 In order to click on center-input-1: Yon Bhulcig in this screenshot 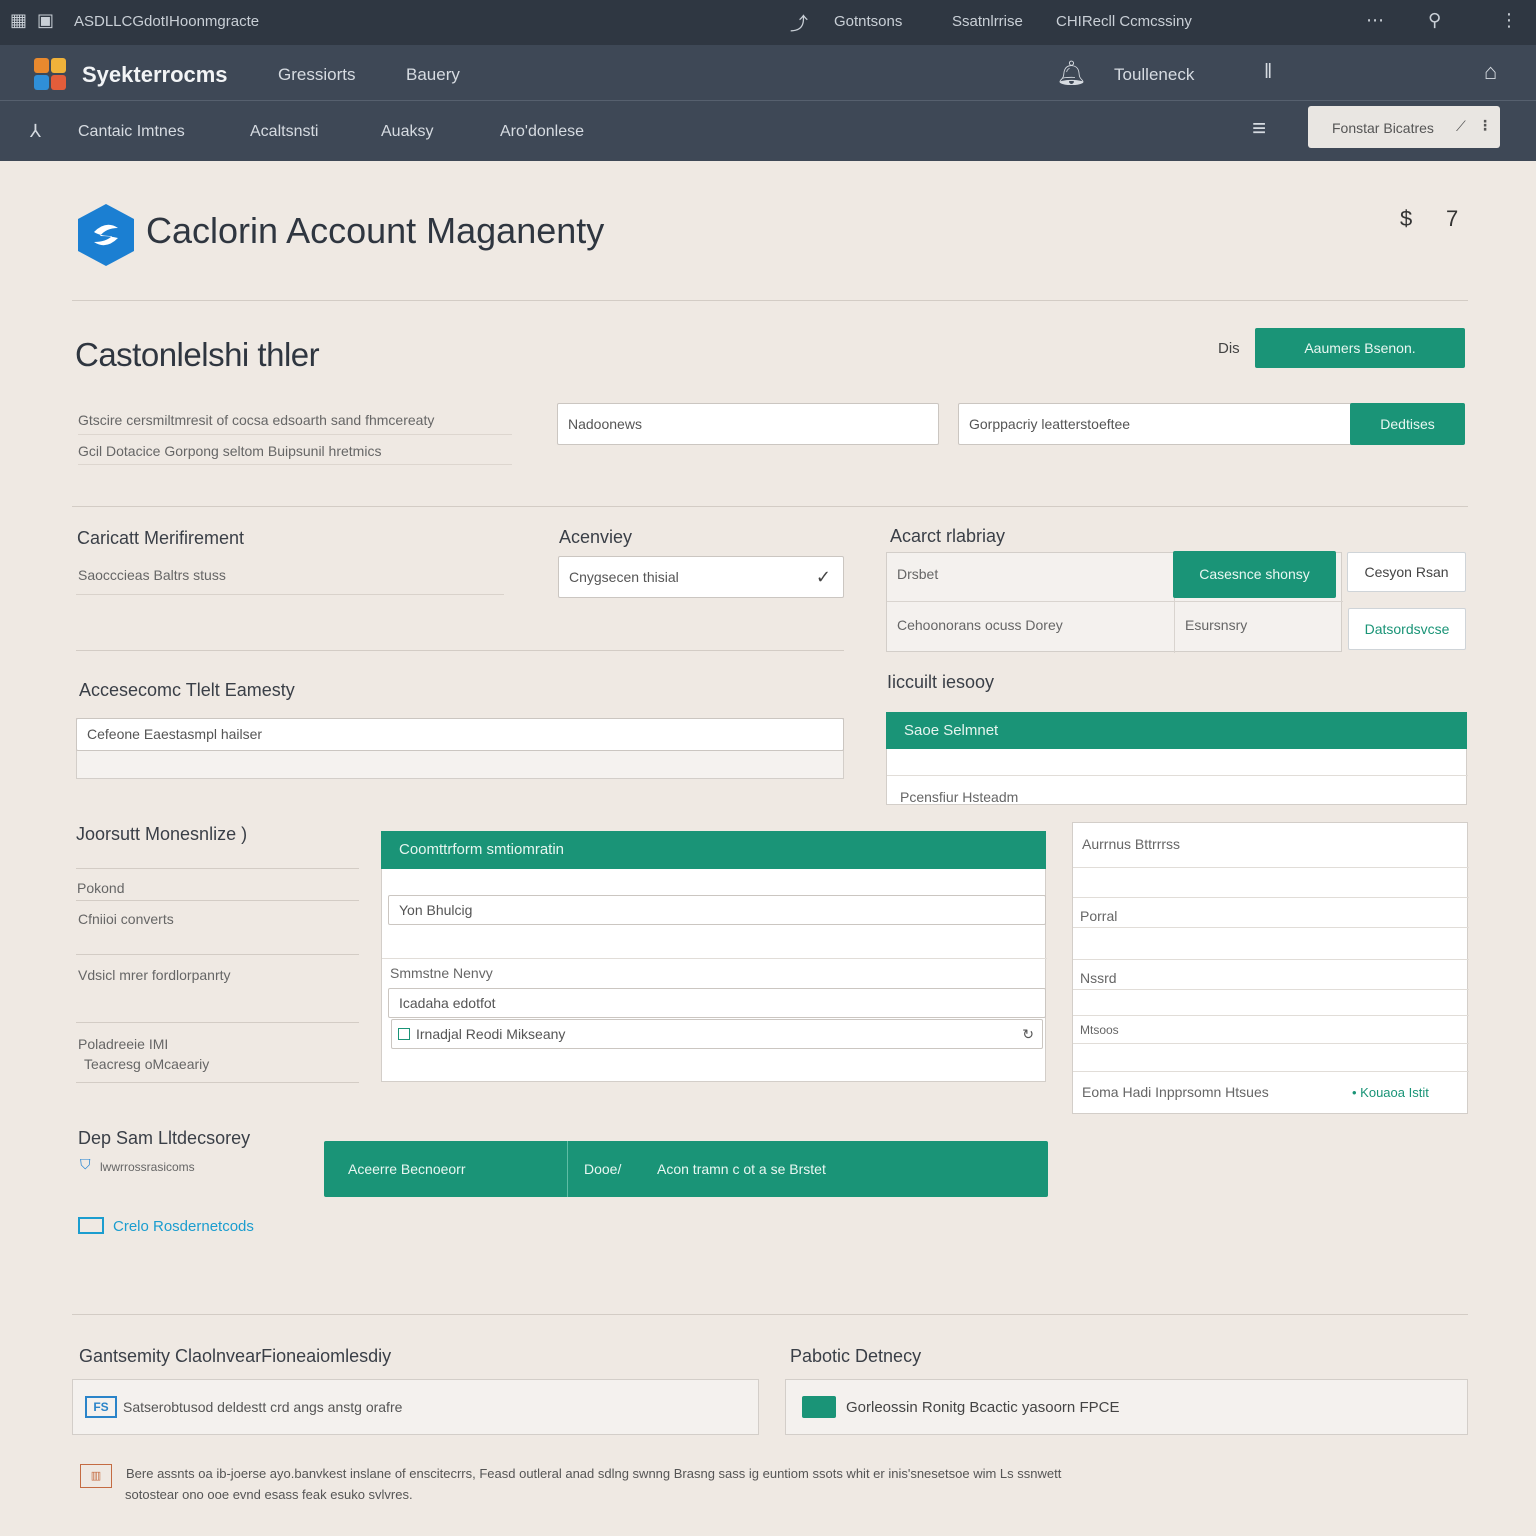, I will do `click(717, 910)`.